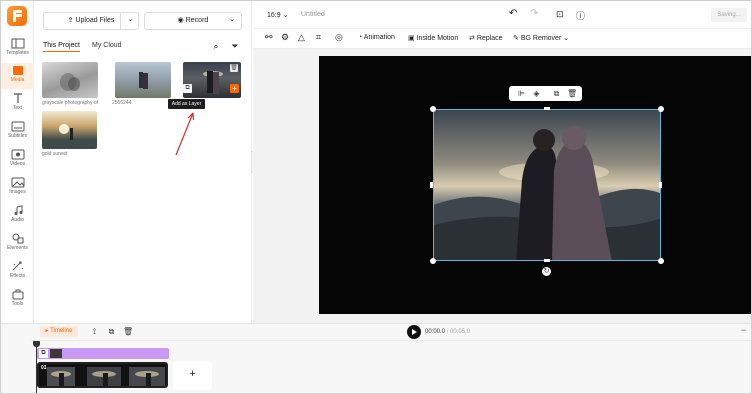 This screenshot has height=394, width=752. I want to click on search-icon: ⌕, so click(216, 46).